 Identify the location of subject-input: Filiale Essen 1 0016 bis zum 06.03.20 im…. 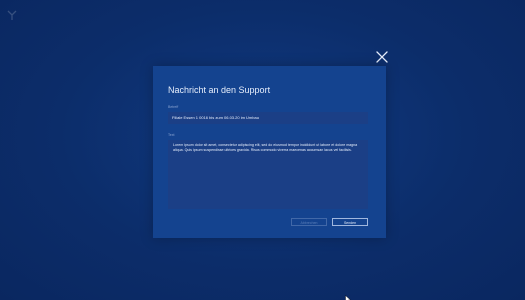
(268, 118).